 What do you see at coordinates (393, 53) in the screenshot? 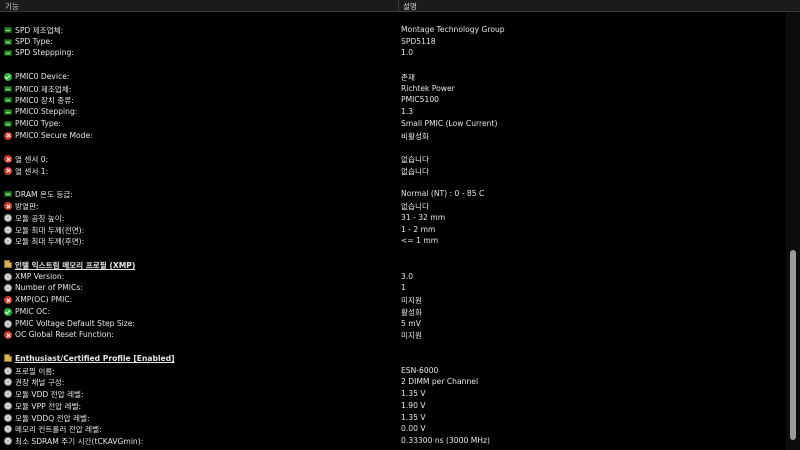
I see `property-row: SPD Steppping: 1.0` at bounding box center [393, 53].